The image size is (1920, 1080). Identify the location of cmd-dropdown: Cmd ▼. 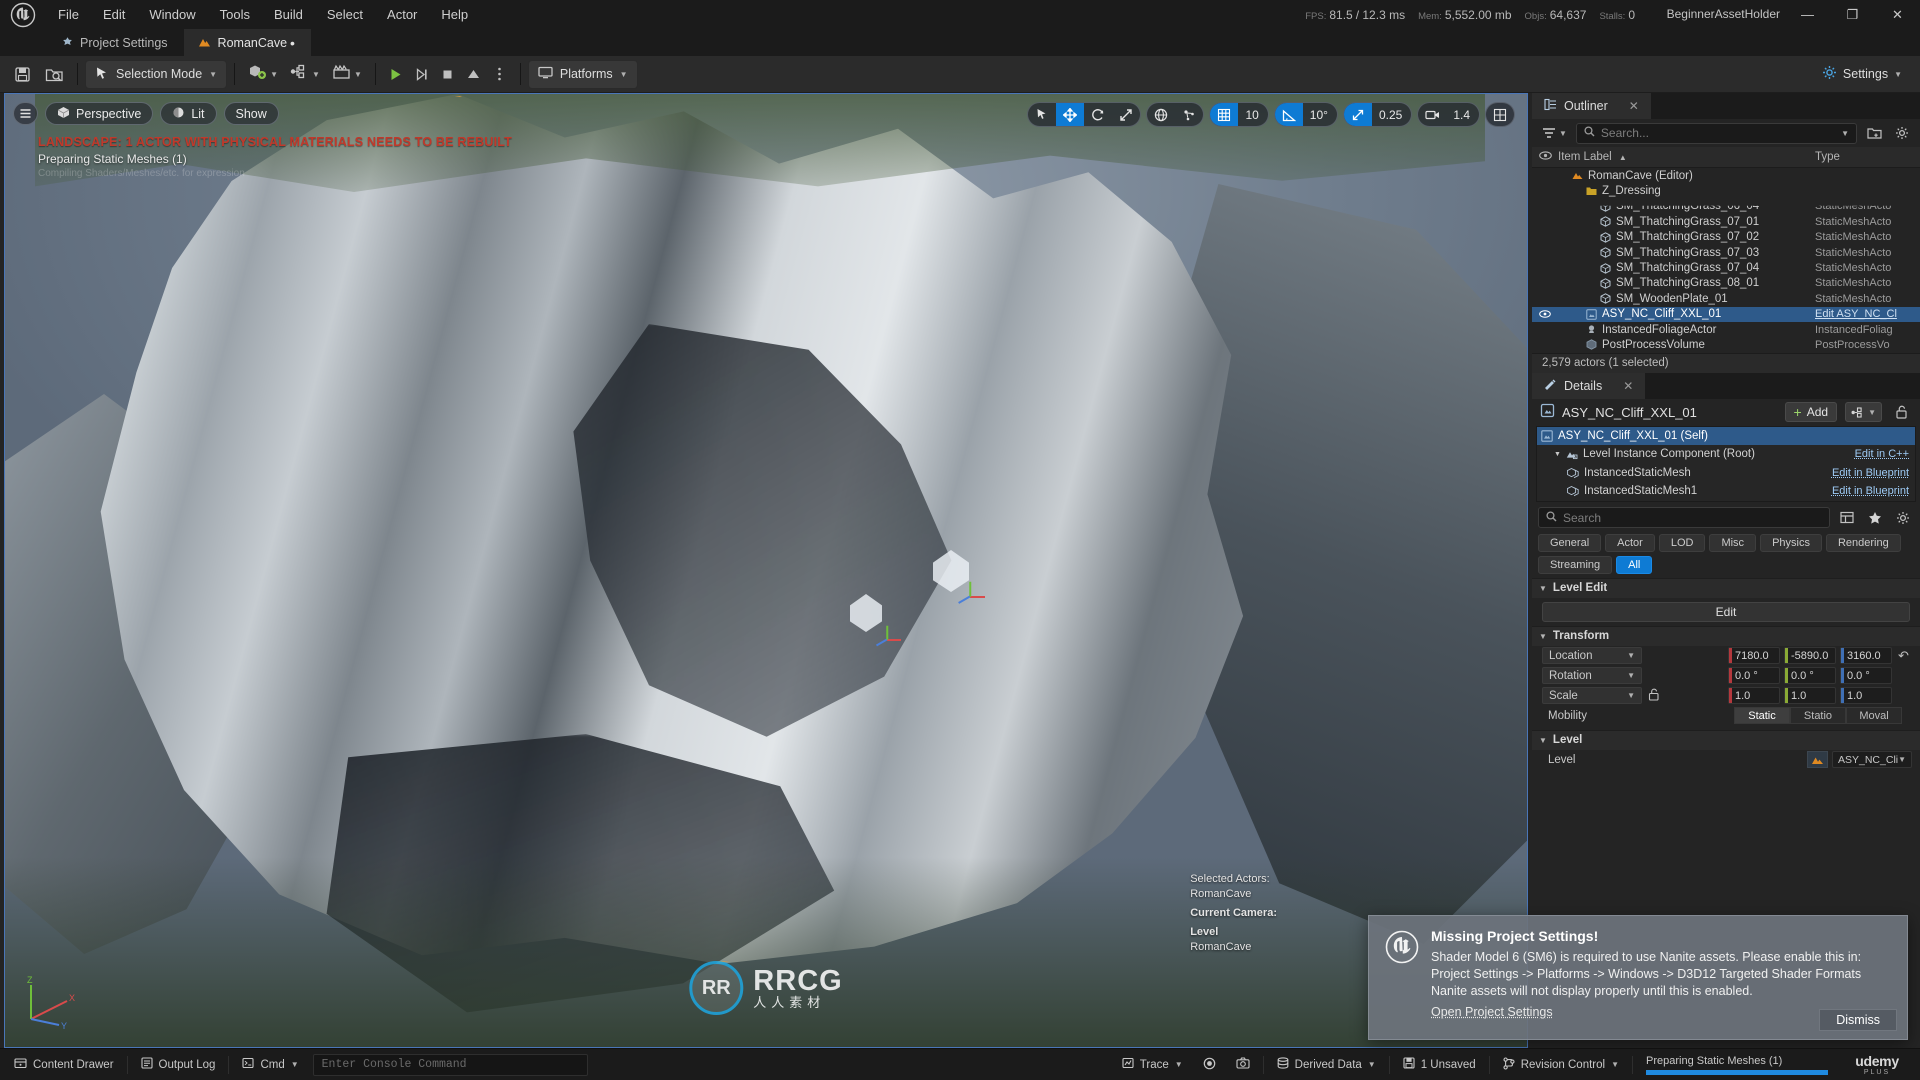
(270, 1065).